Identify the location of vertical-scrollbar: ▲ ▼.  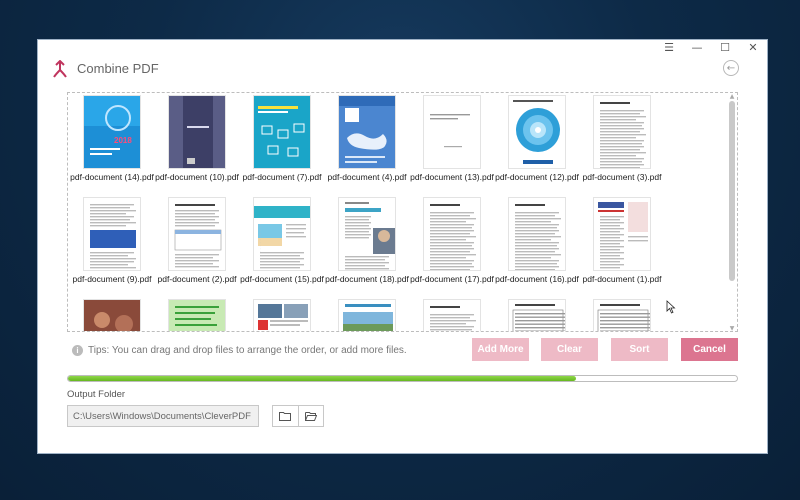
(732, 212).